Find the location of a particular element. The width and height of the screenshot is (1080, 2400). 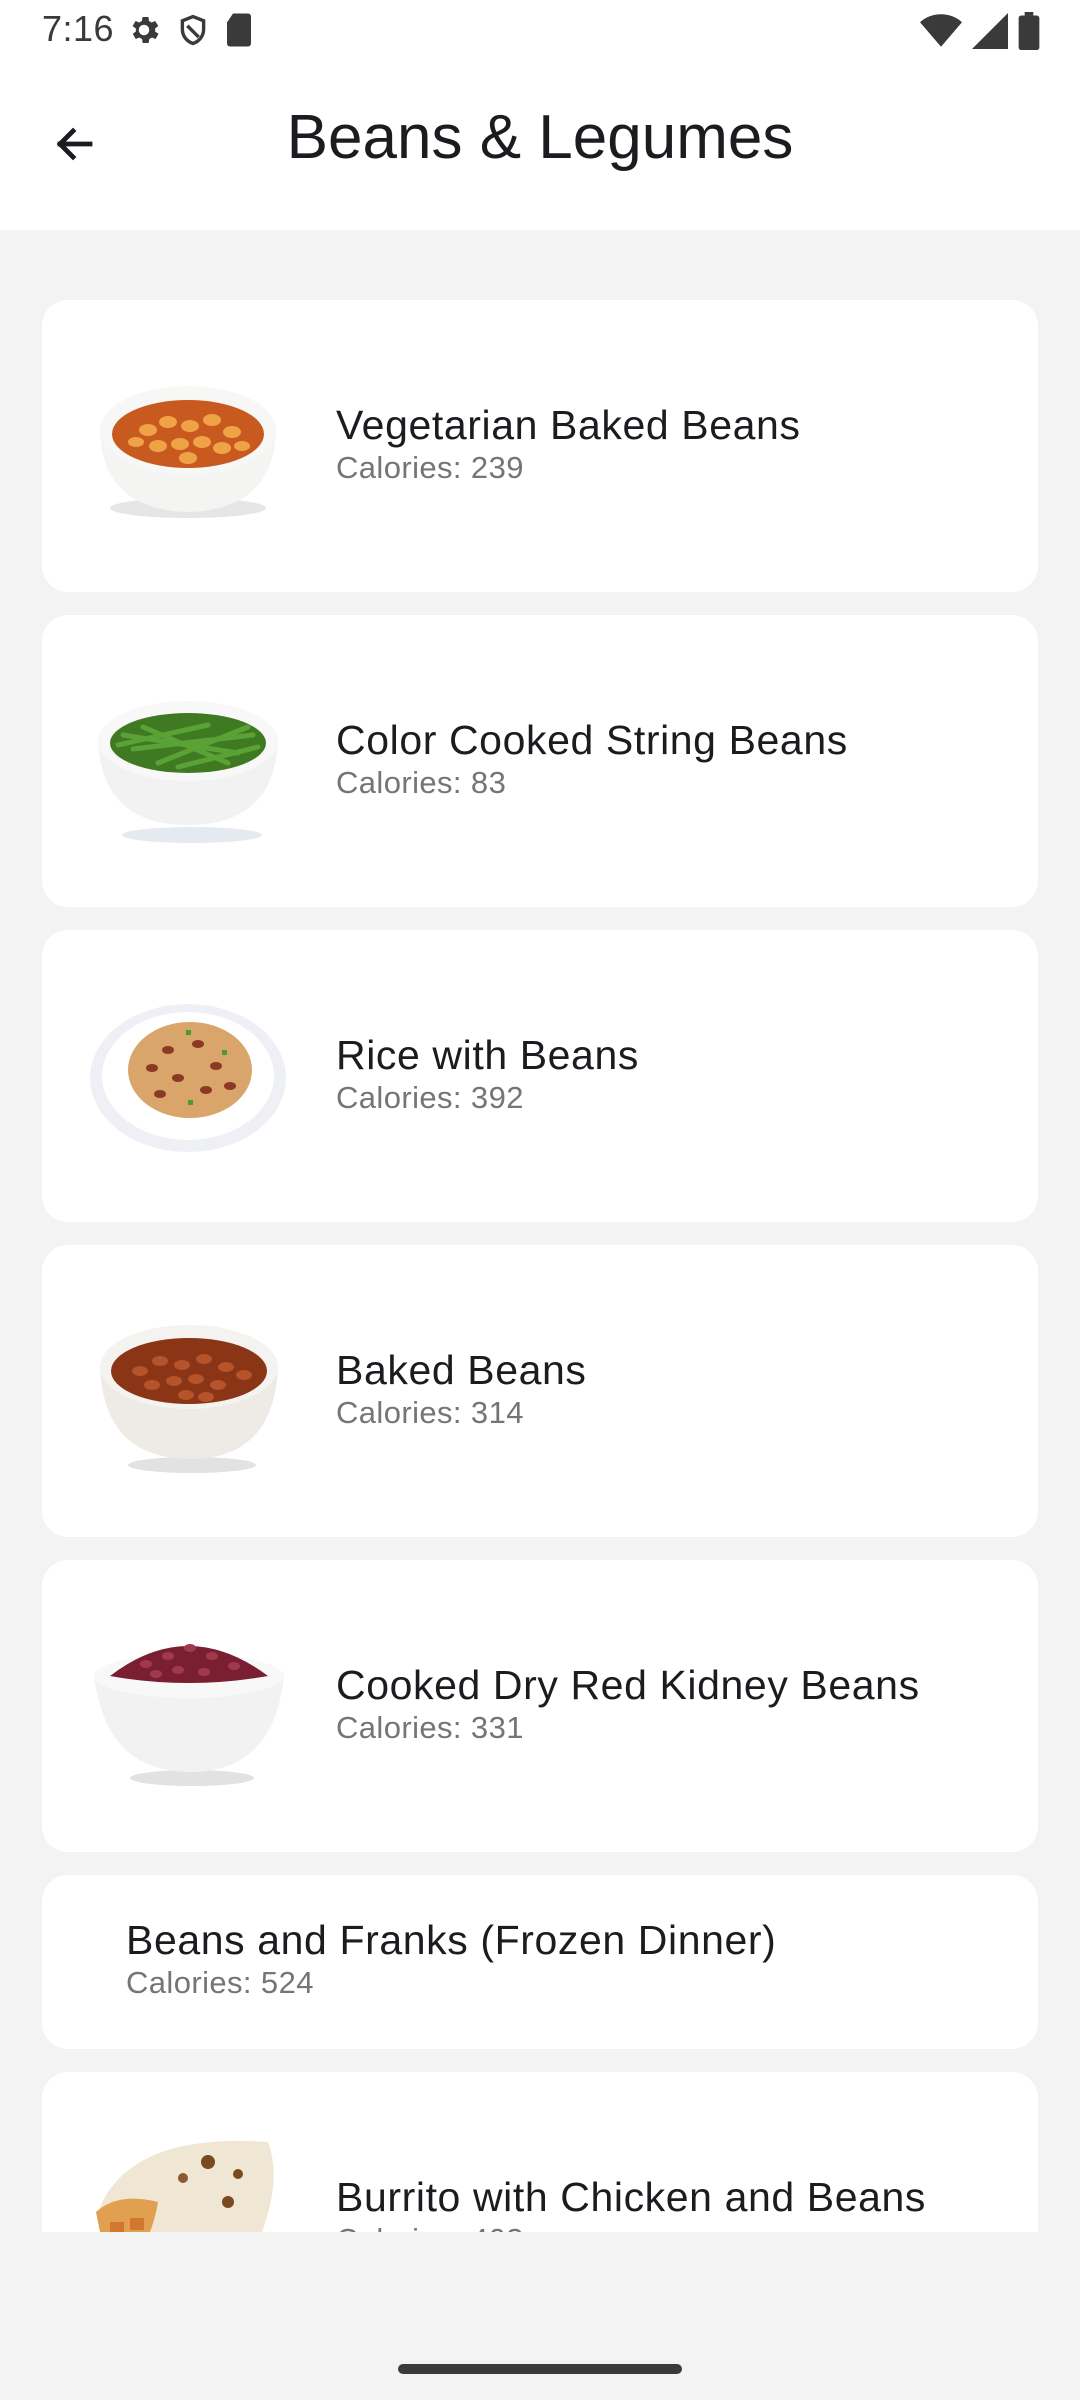

item-name: Rice with Beans is located at coordinates (487, 1055).